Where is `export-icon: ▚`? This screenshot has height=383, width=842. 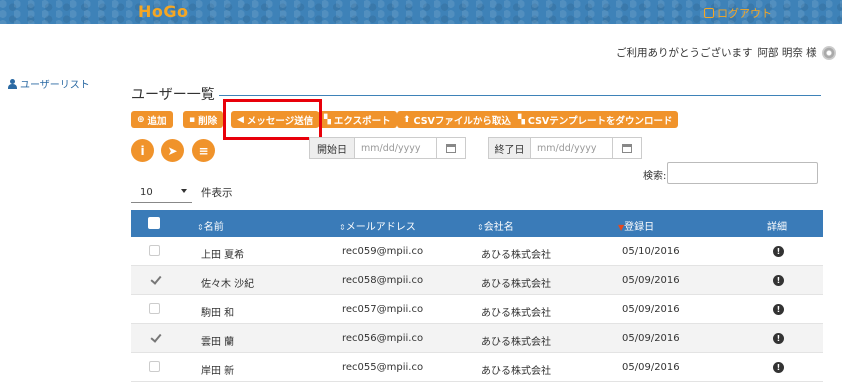
export-icon: ▚ is located at coordinates (327, 119).